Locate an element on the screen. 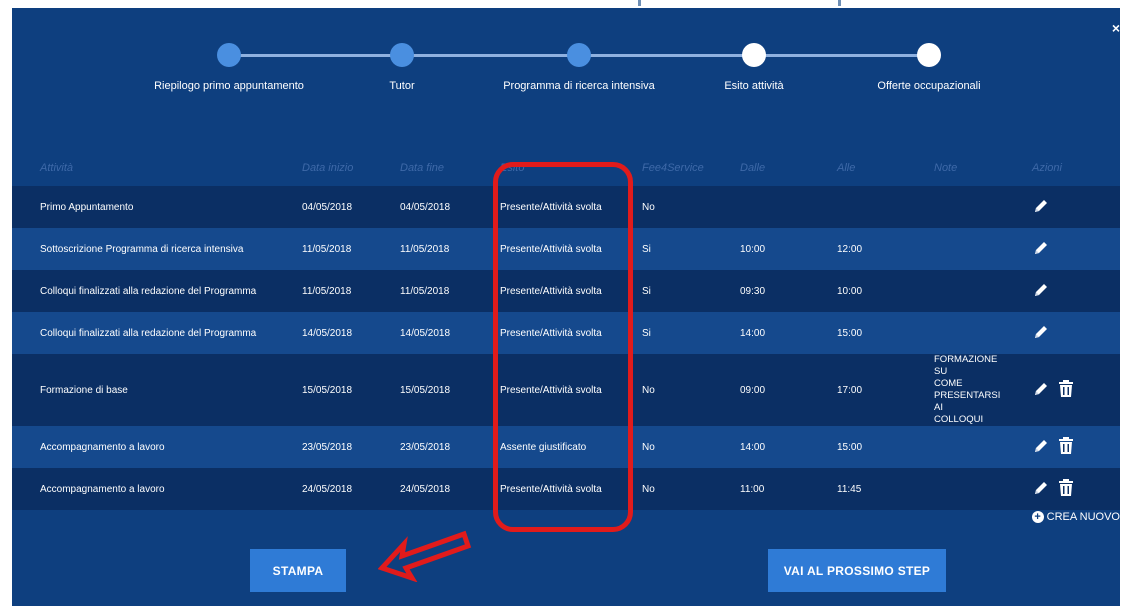 The image size is (1128, 606). step-1-dot is located at coordinates (229, 55).